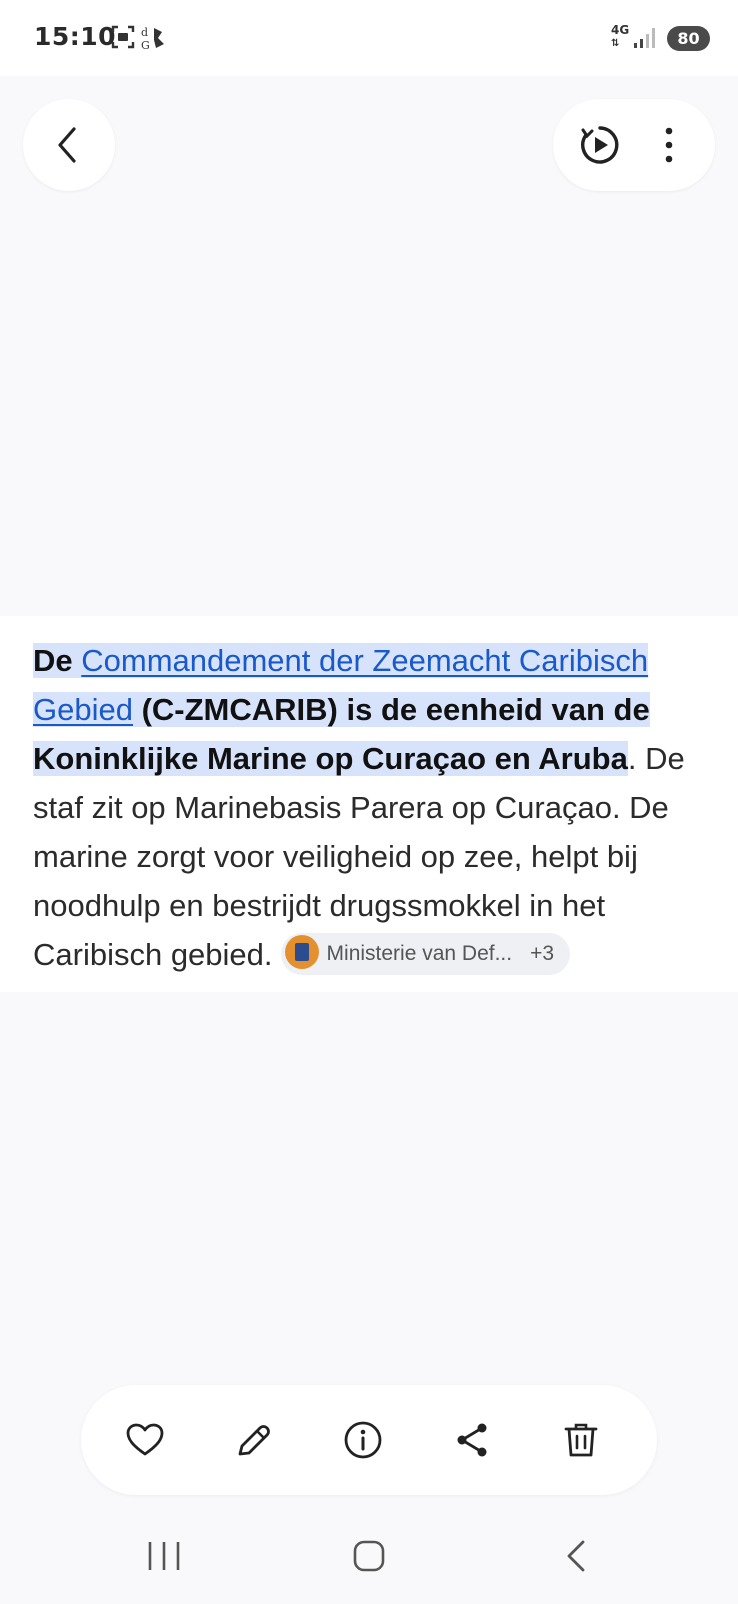  What do you see at coordinates (634, 145) in the screenshot?
I see `header-actions` at bounding box center [634, 145].